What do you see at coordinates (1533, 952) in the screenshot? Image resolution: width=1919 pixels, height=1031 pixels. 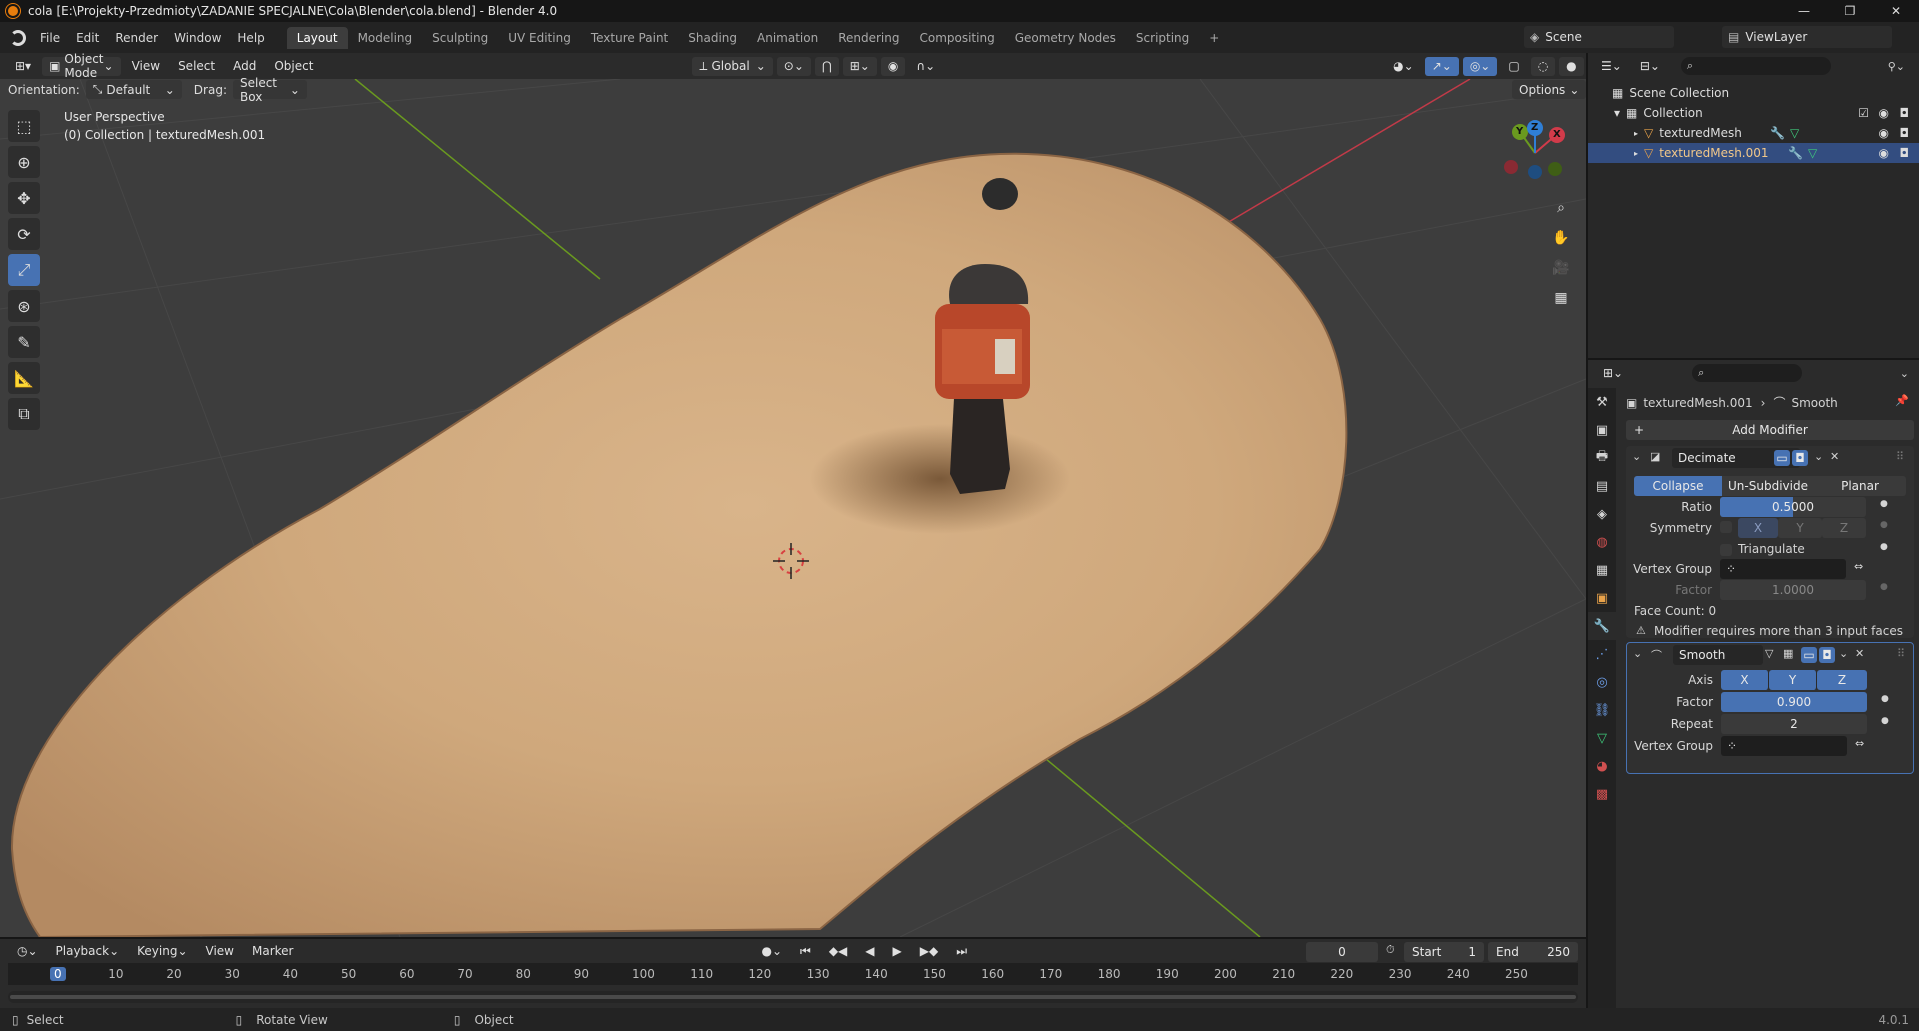 I see `end-frame-field: End 250` at bounding box center [1533, 952].